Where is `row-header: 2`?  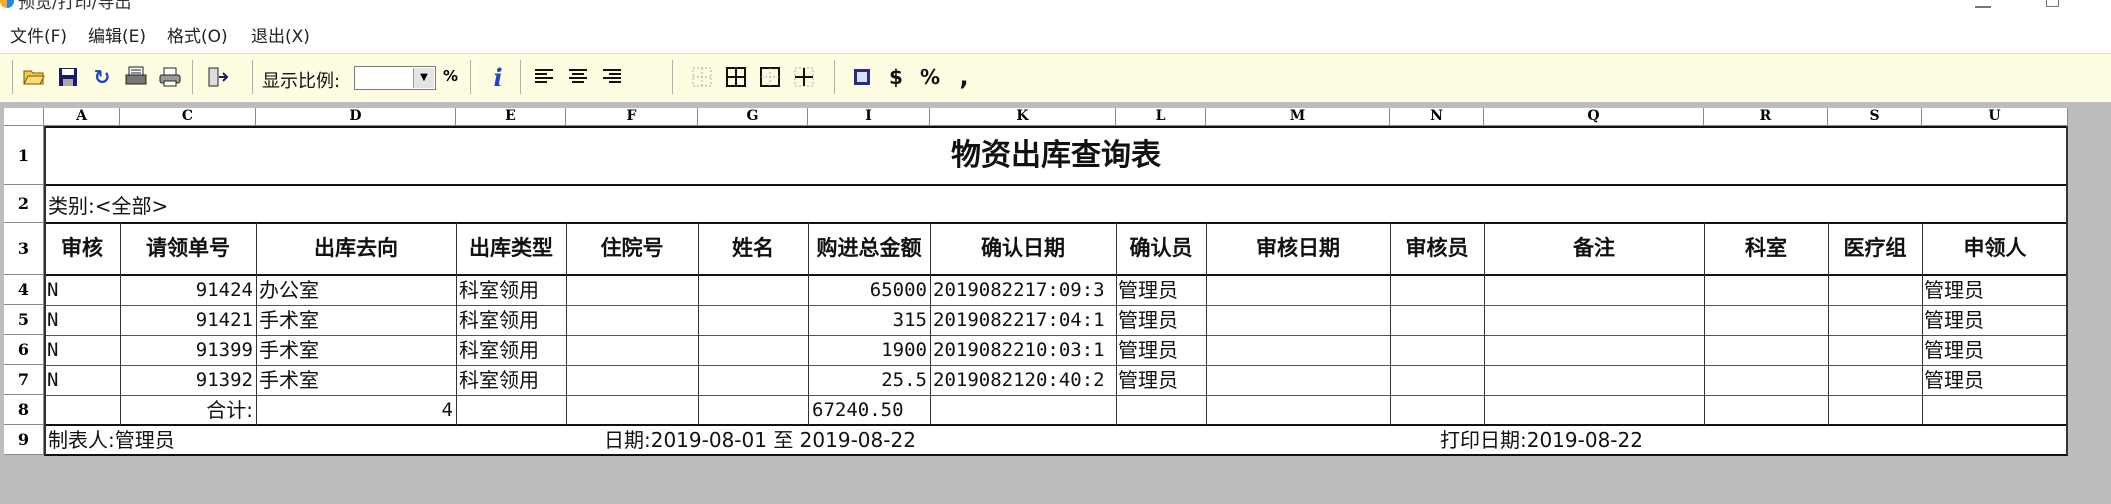 row-header: 2 is located at coordinates (24, 204).